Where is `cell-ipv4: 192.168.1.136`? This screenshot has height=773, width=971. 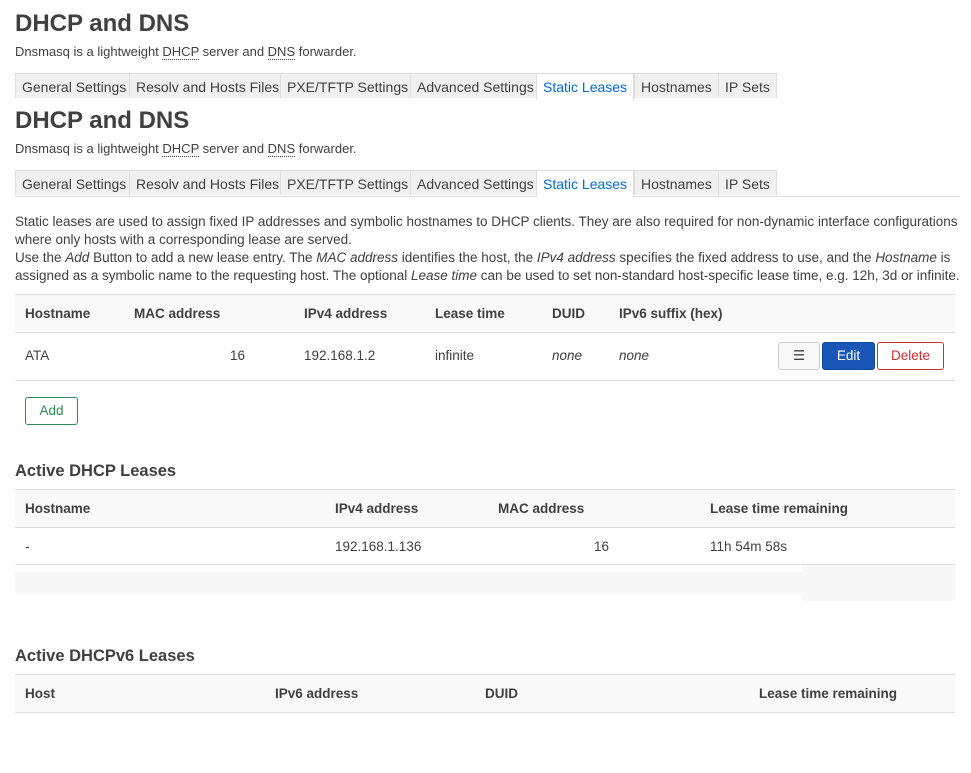 cell-ipv4: 192.168.1.136 is located at coordinates (378, 546).